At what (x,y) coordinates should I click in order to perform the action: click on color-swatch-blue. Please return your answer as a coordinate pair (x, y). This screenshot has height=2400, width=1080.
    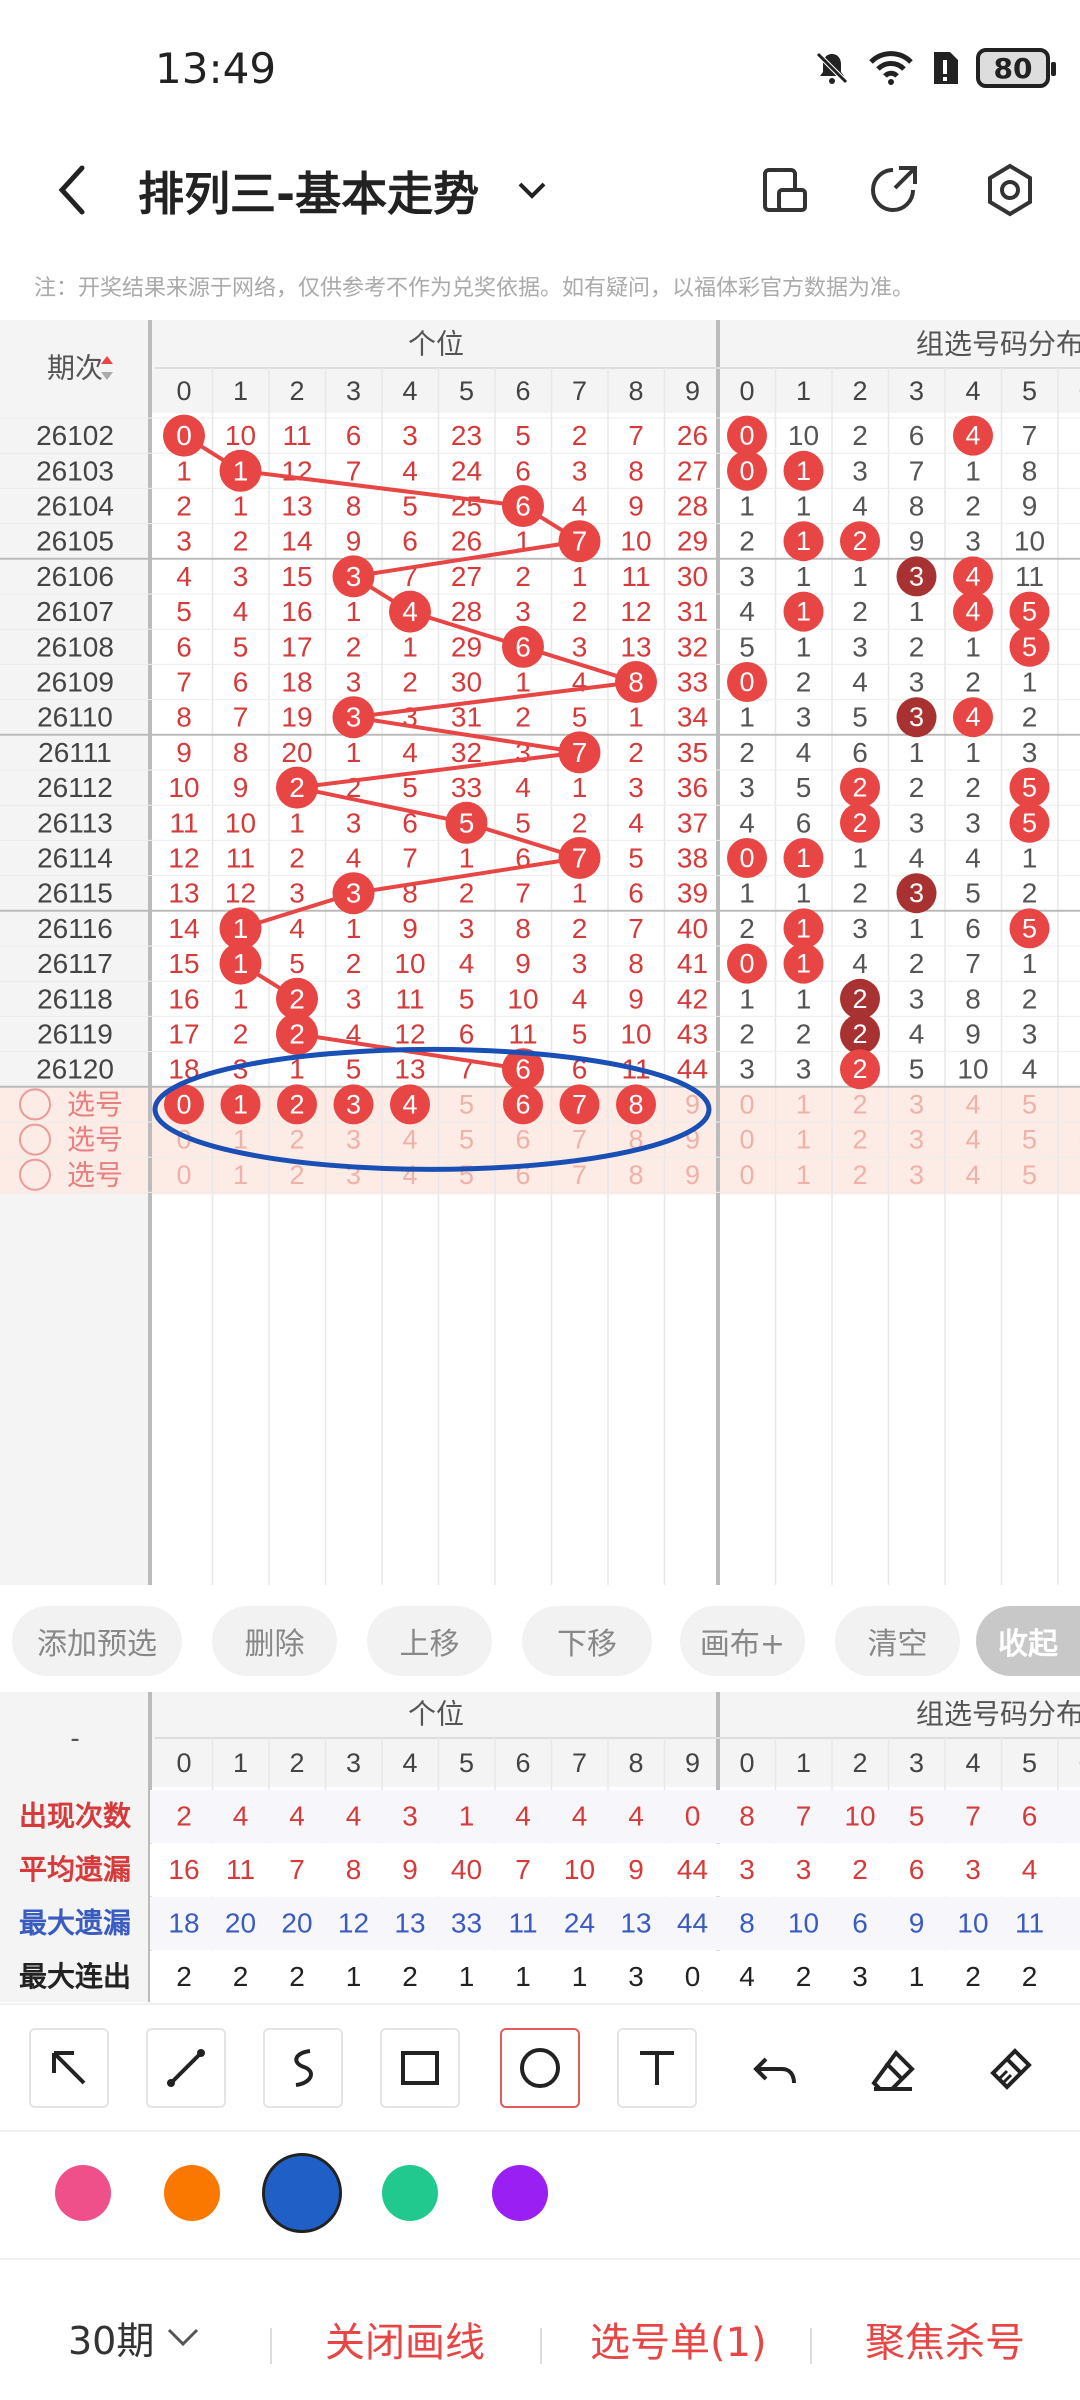
    Looking at the image, I should click on (302, 2193).